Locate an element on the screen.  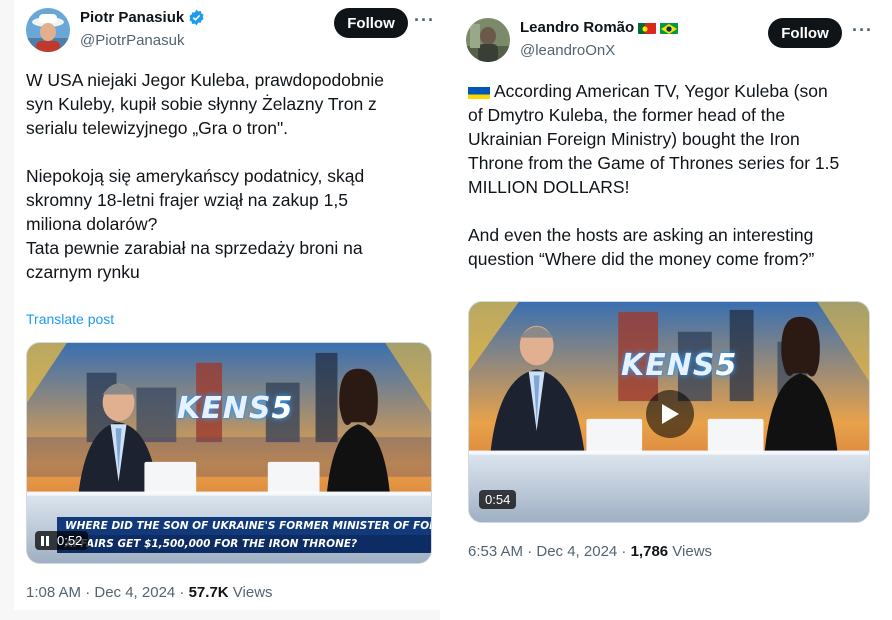
post-text-line: According American TV, Yegor Kuleba (son is located at coordinates (653, 91).